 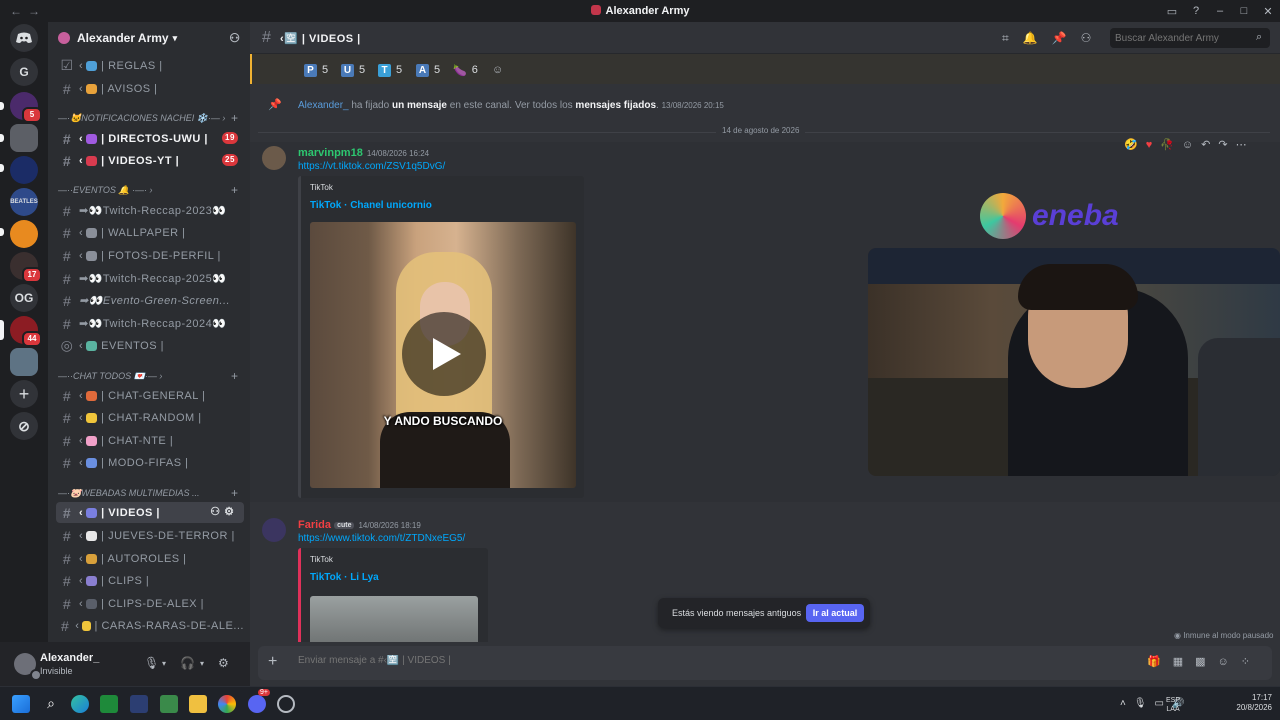 I want to click on settings-gear-icon: ⚙, so click(x=223, y=663).